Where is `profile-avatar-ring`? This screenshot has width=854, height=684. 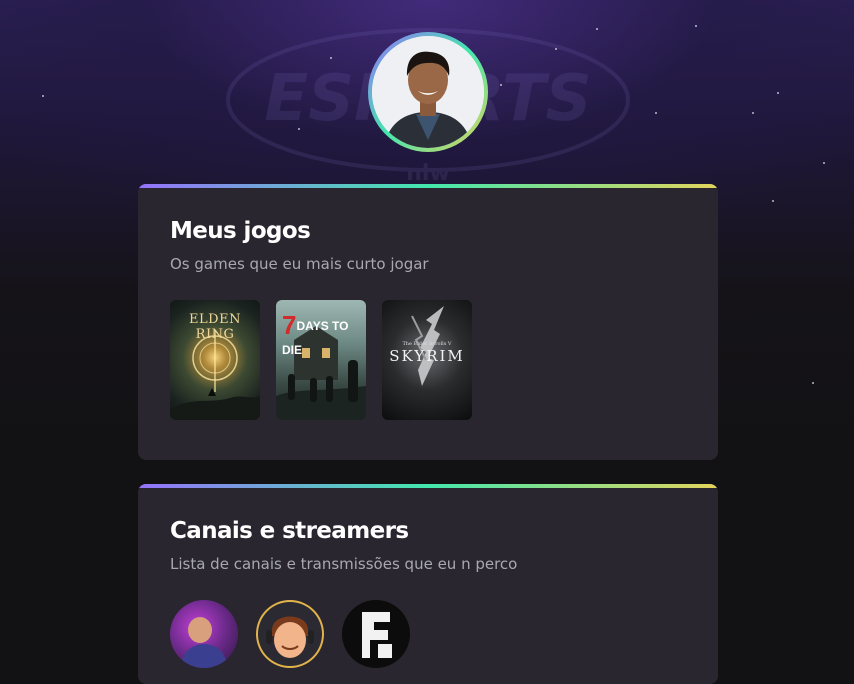 profile-avatar-ring is located at coordinates (428, 92).